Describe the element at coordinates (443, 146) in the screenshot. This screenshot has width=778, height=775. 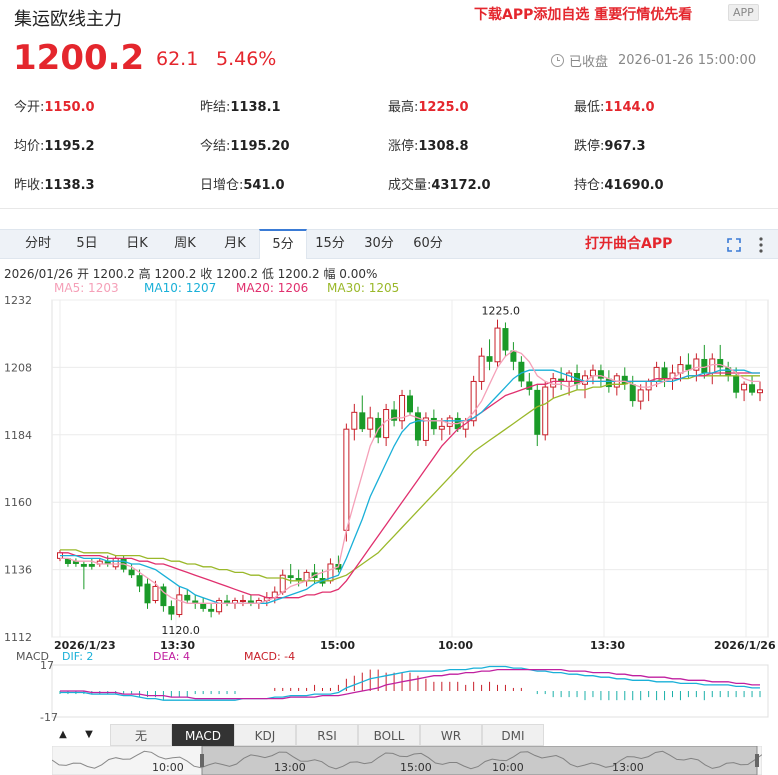
I see `stat-value: 1308.8` at that location.